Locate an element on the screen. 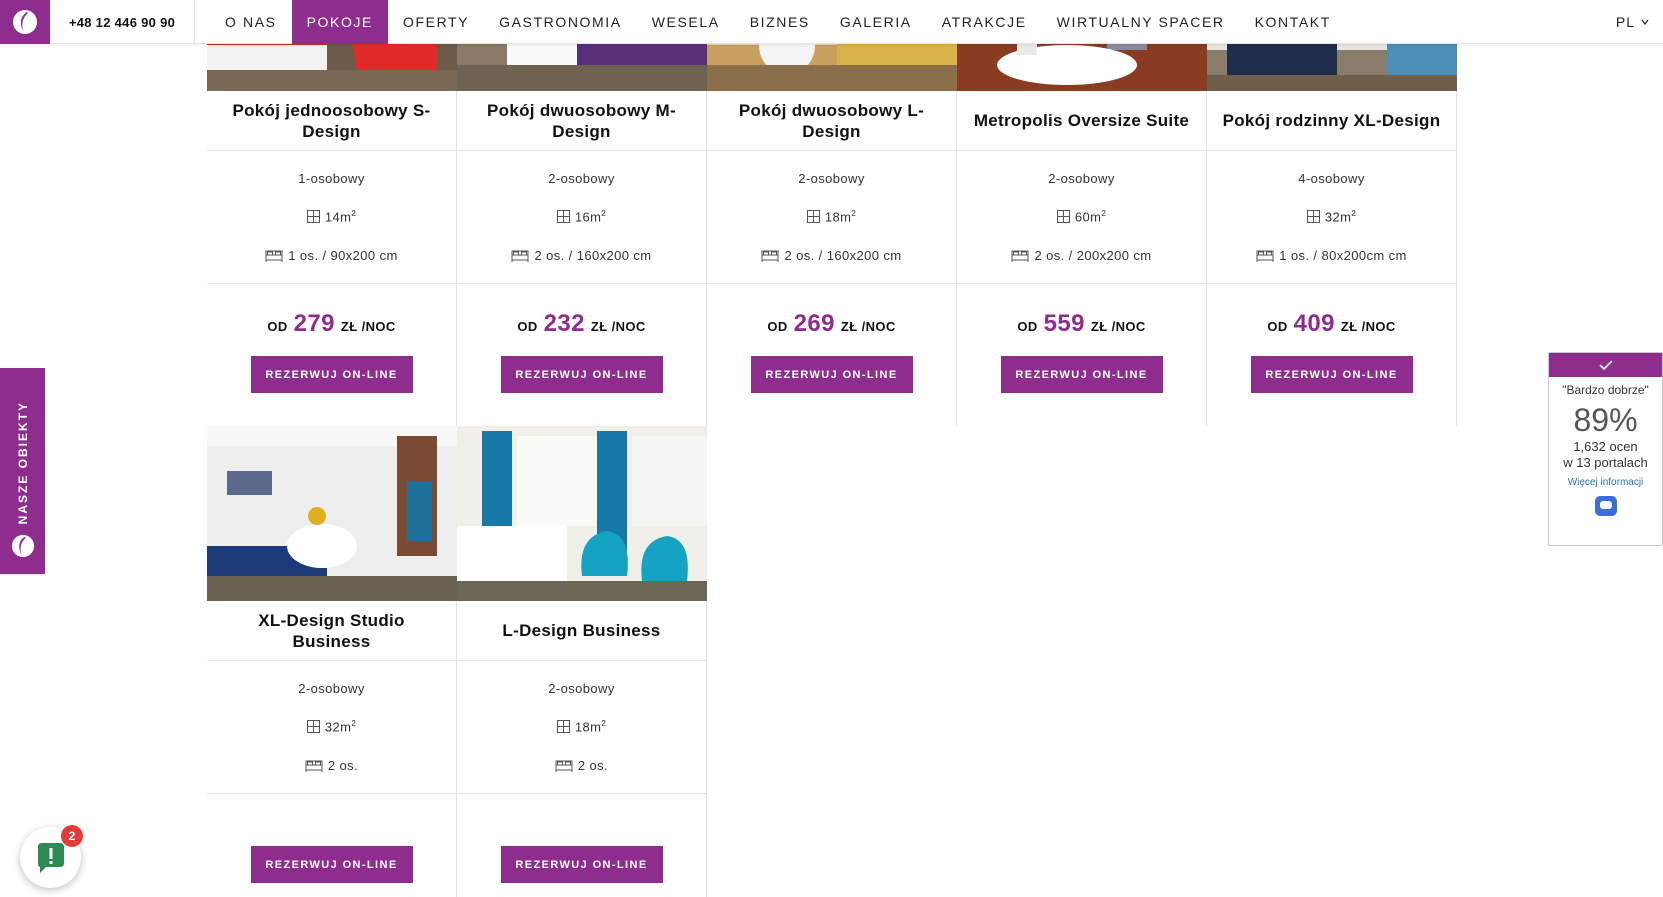  price-box: OD 269 ZŁ /NOC REZERWUJ ON-LINE is located at coordinates (831, 355).